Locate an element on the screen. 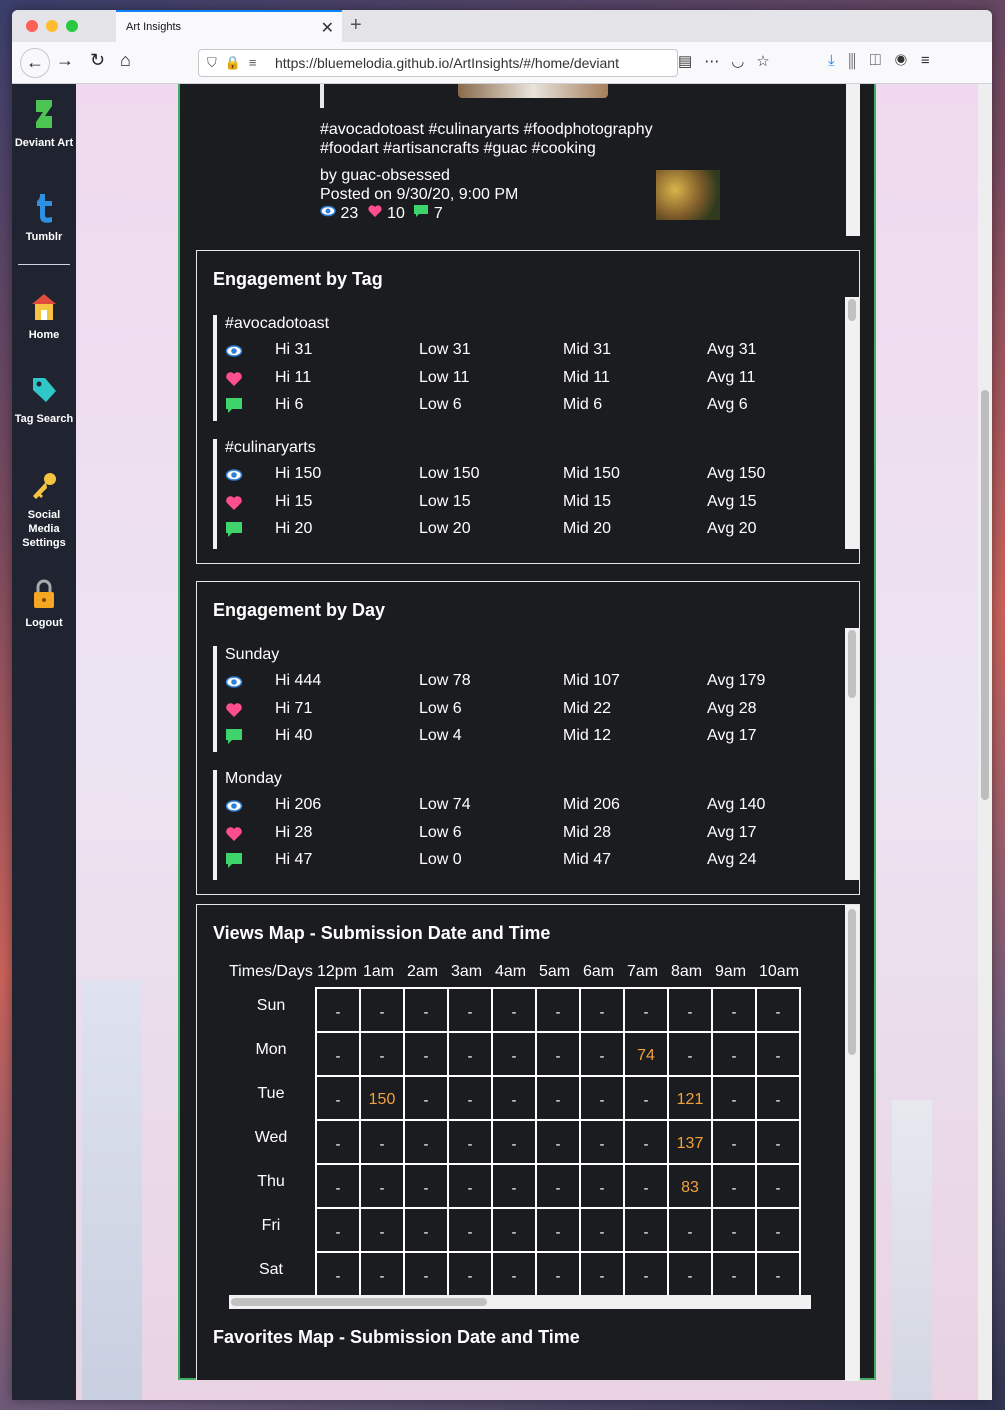 The width and height of the screenshot is (1005, 1410). post-stats: 23 10 7 is located at coordinates (381, 213).